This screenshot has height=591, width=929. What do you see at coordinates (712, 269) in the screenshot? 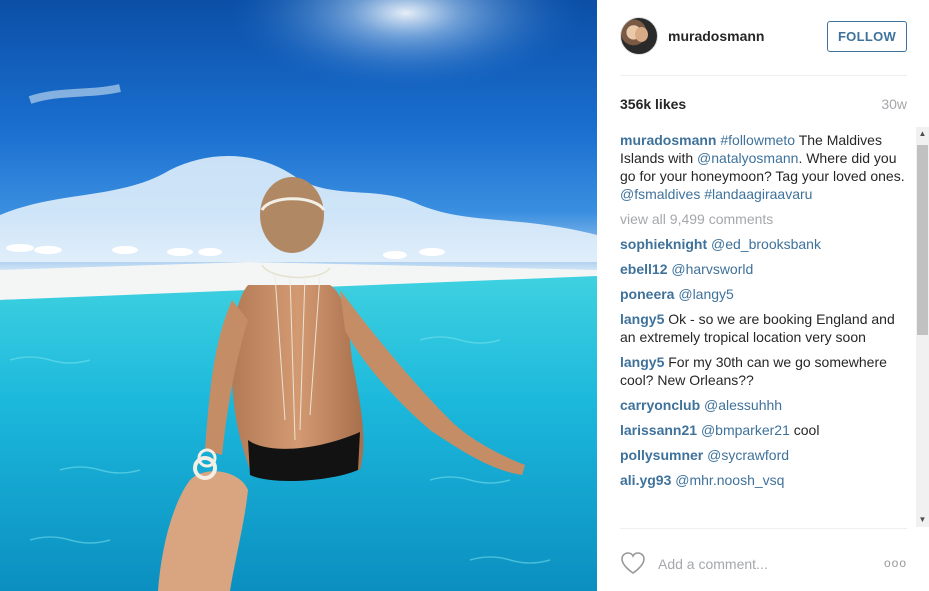
I see `comment-mention: @harvsworld` at bounding box center [712, 269].